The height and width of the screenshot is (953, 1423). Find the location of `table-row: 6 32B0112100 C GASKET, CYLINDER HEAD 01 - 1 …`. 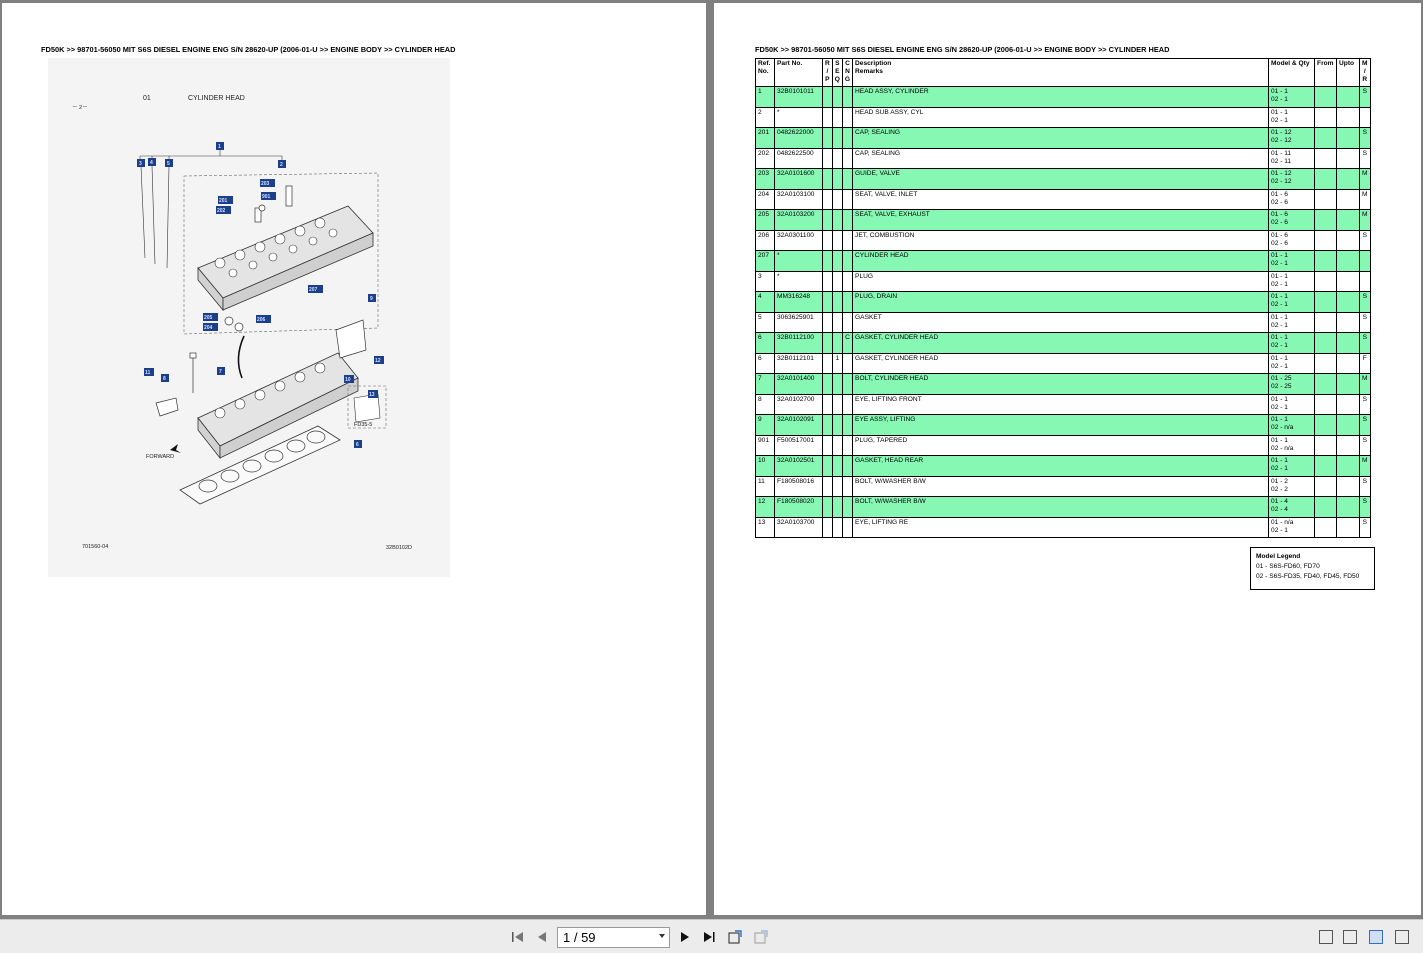

table-row: 6 32B0112100 C GASKET, CYLINDER HEAD 01 - 1 … is located at coordinates (1063, 343).